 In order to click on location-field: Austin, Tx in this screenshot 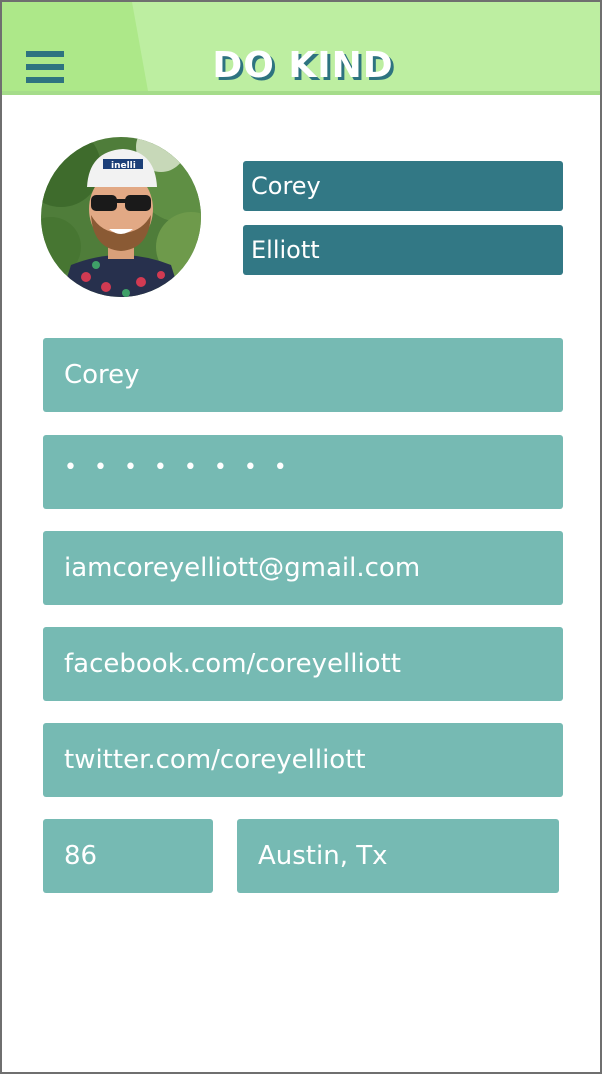, I will do `click(398, 856)`.